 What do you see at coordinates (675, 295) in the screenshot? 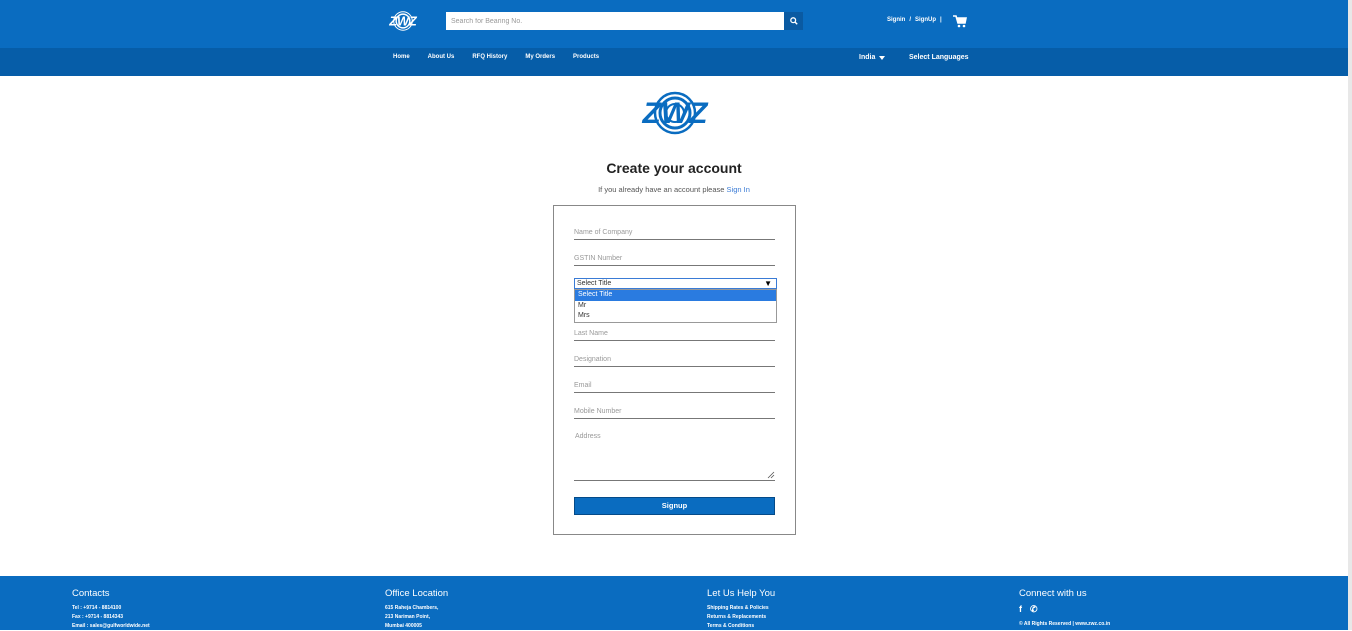
I see `title-option-select-title: Select Title` at bounding box center [675, 295].